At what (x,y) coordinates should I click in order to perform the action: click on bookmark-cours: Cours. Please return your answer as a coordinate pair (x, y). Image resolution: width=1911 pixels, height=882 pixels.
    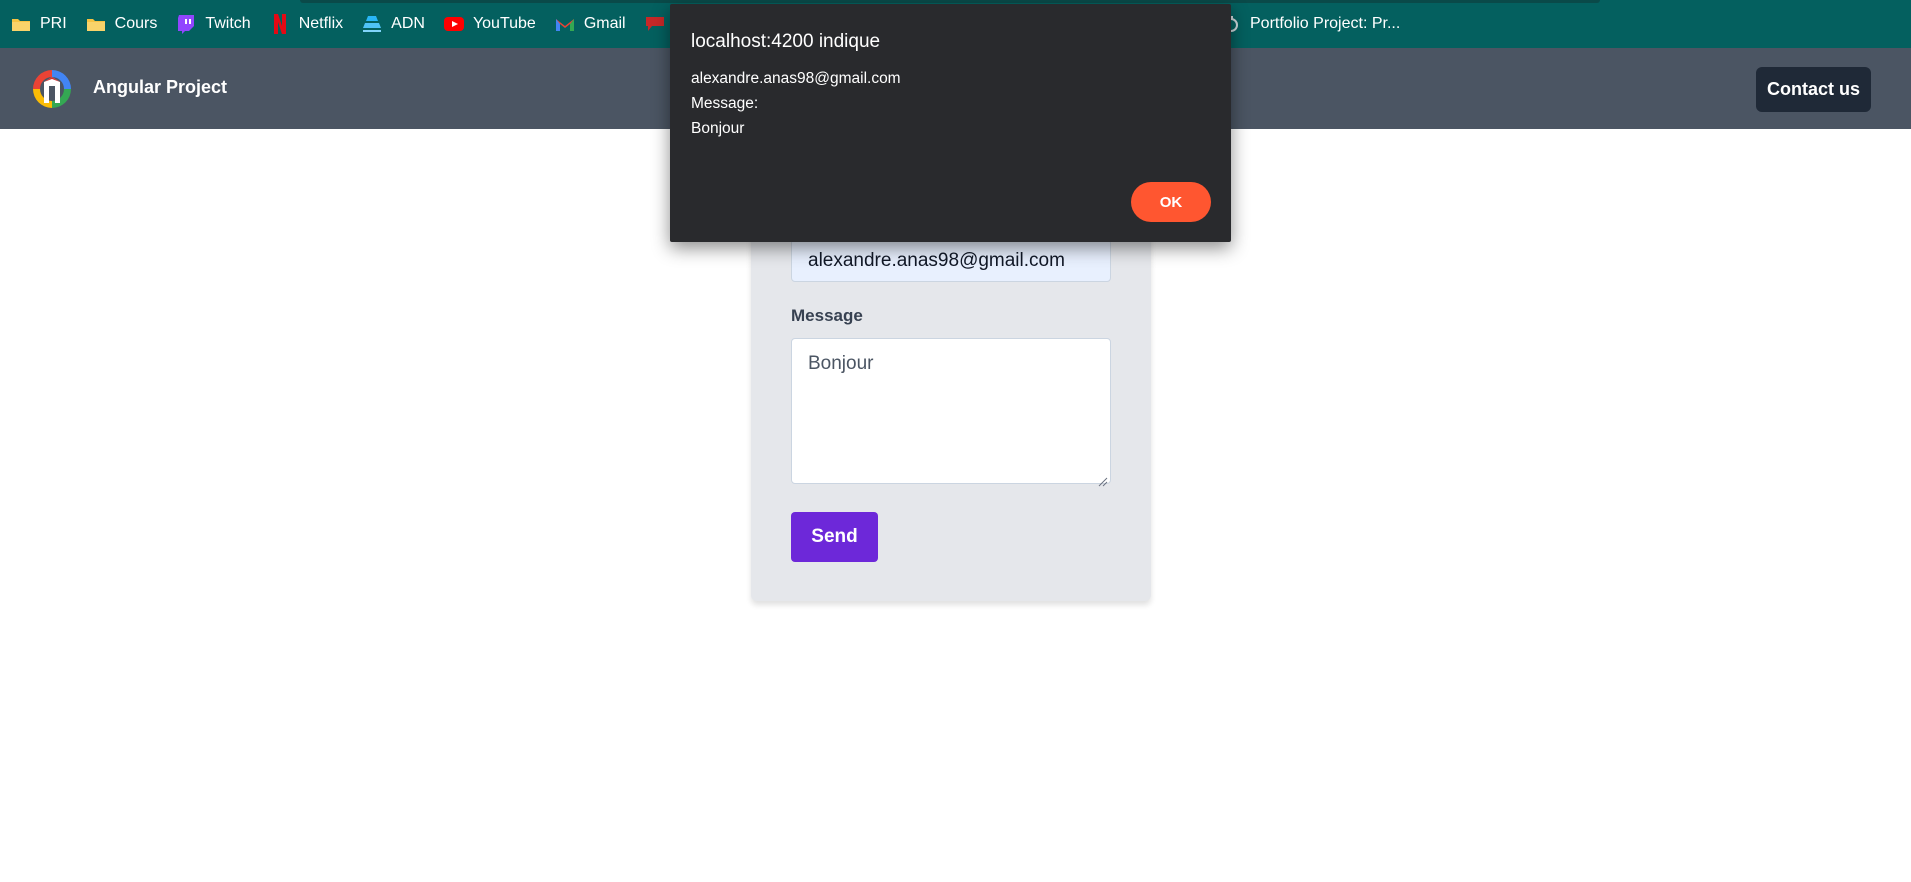
    Looking at the image, I should click on (125, 24).